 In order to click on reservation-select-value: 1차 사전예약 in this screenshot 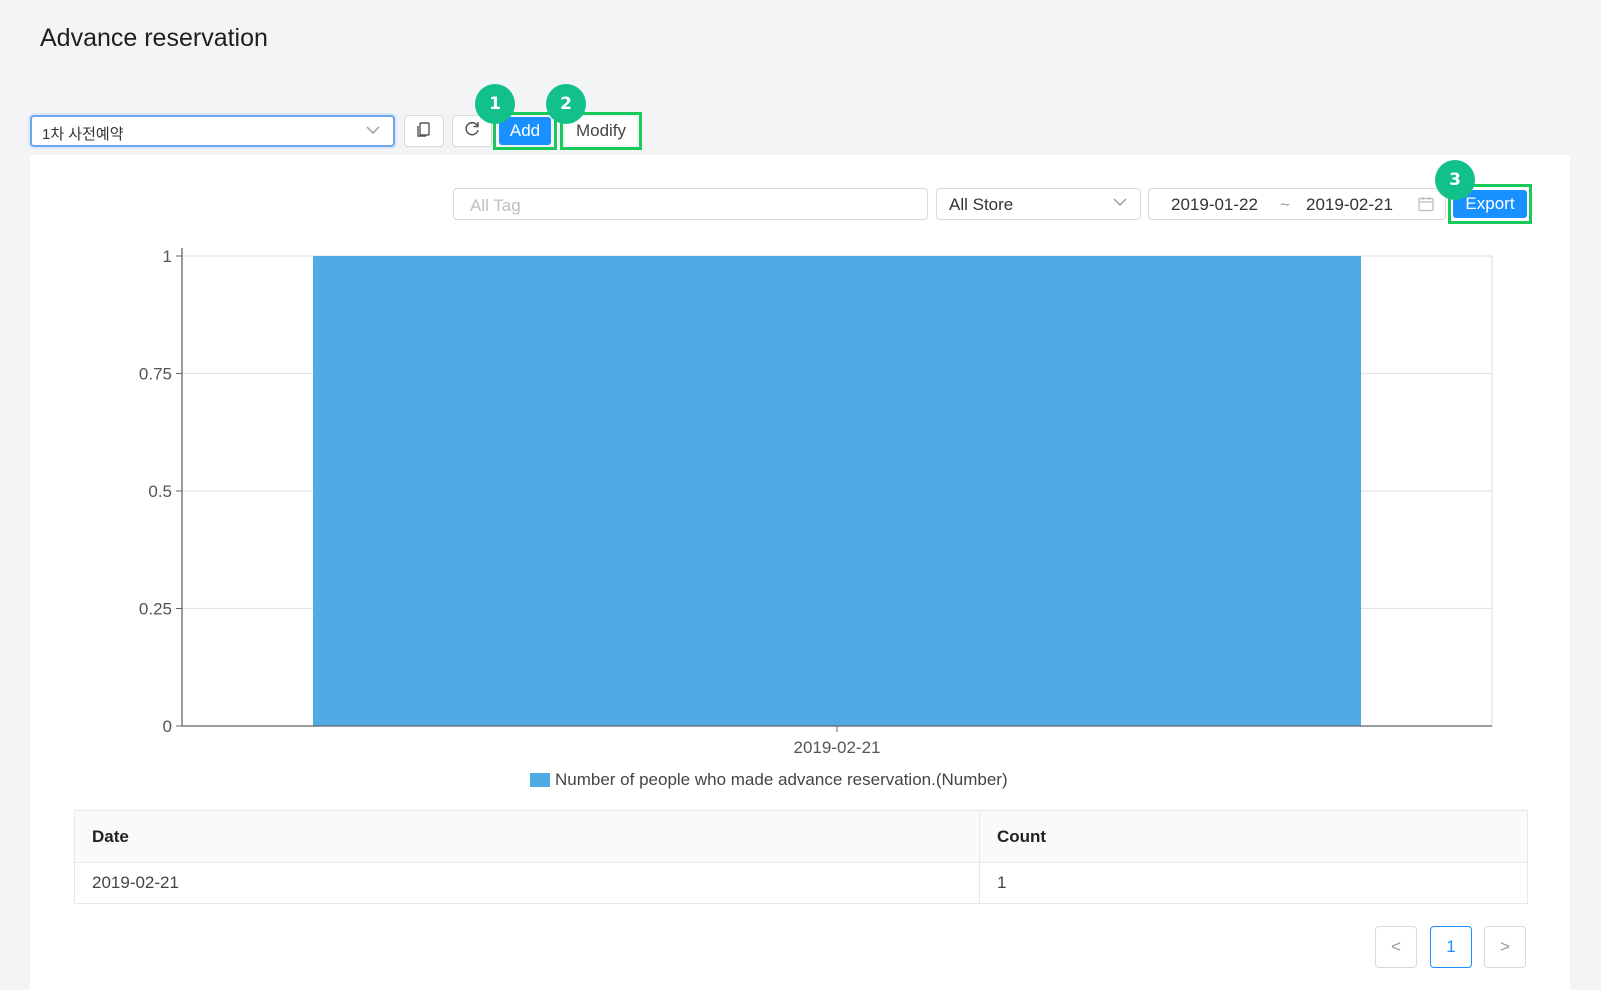, I will do `click(83, 134)`.